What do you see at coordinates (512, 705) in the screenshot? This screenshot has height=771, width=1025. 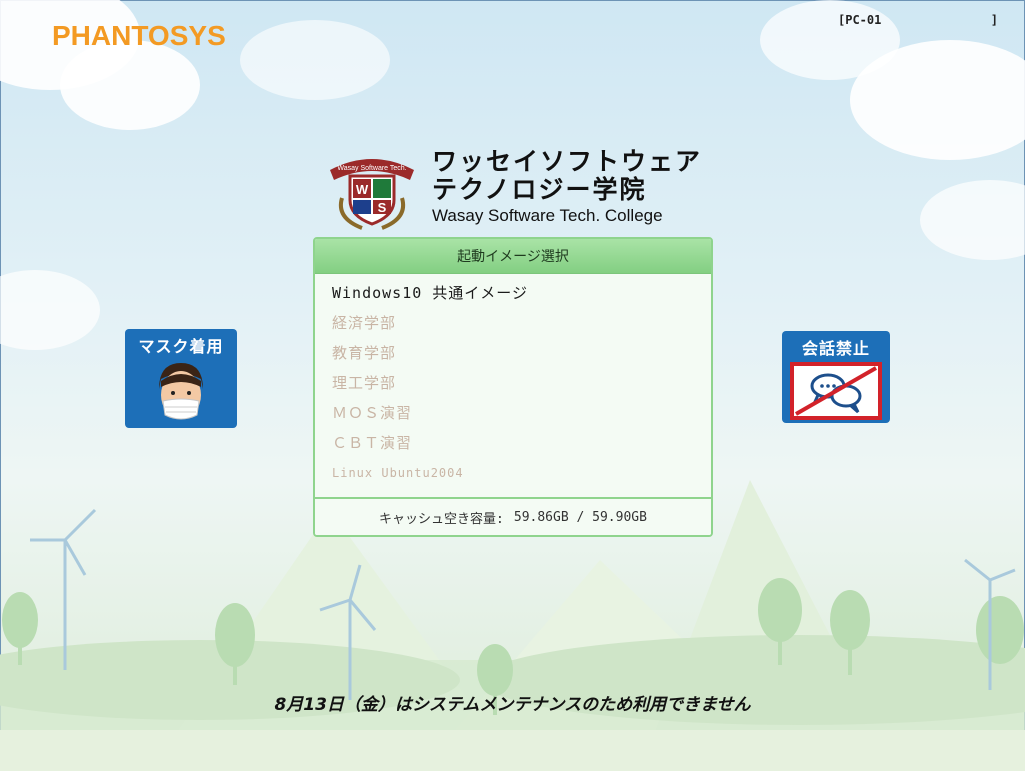 I see `maintenance-notice: 8月13日（金）はシステムメンテナンスのため利用できません` at bounding box center [512, 705].